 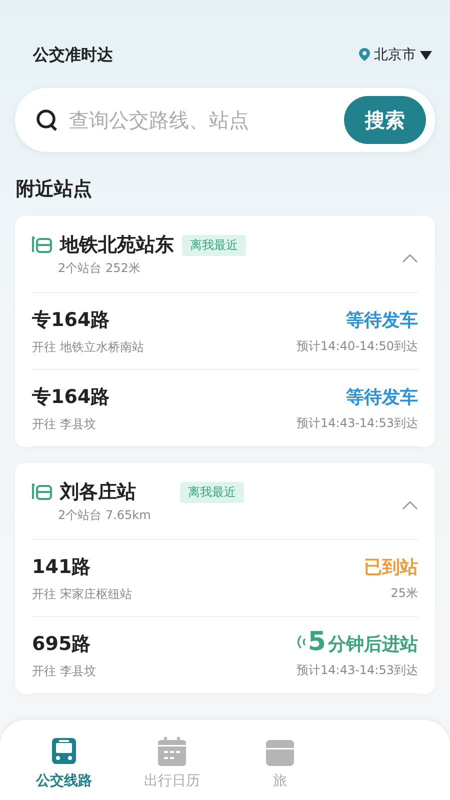 What do you see at coordinates (404, 593) in the screenshot?
I see `arrival-detail: 25米` at bounding box center [404, 593].